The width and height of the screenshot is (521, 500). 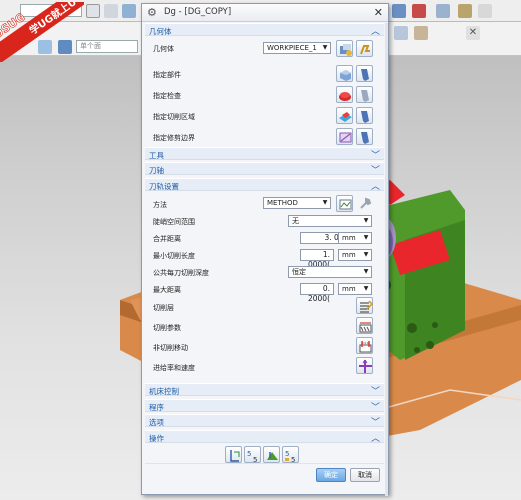 What do you see at coordinates (349, 289) in the screenshot?
I see `max-distance-unit-value: mm` at bounding box center [349, 289].